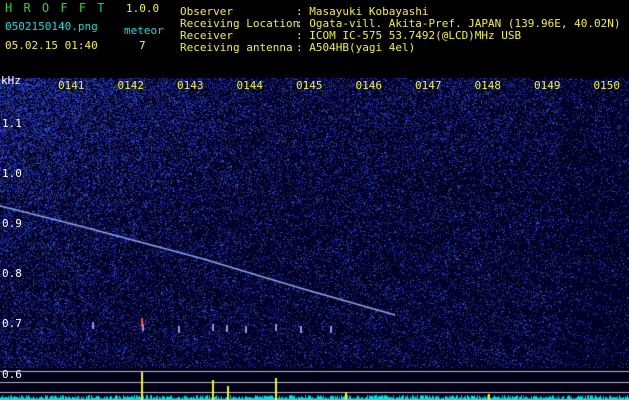  Describe the element at coordinates (131, 85) in the screenshot. I see `time-tick-label: 0142` at that location.